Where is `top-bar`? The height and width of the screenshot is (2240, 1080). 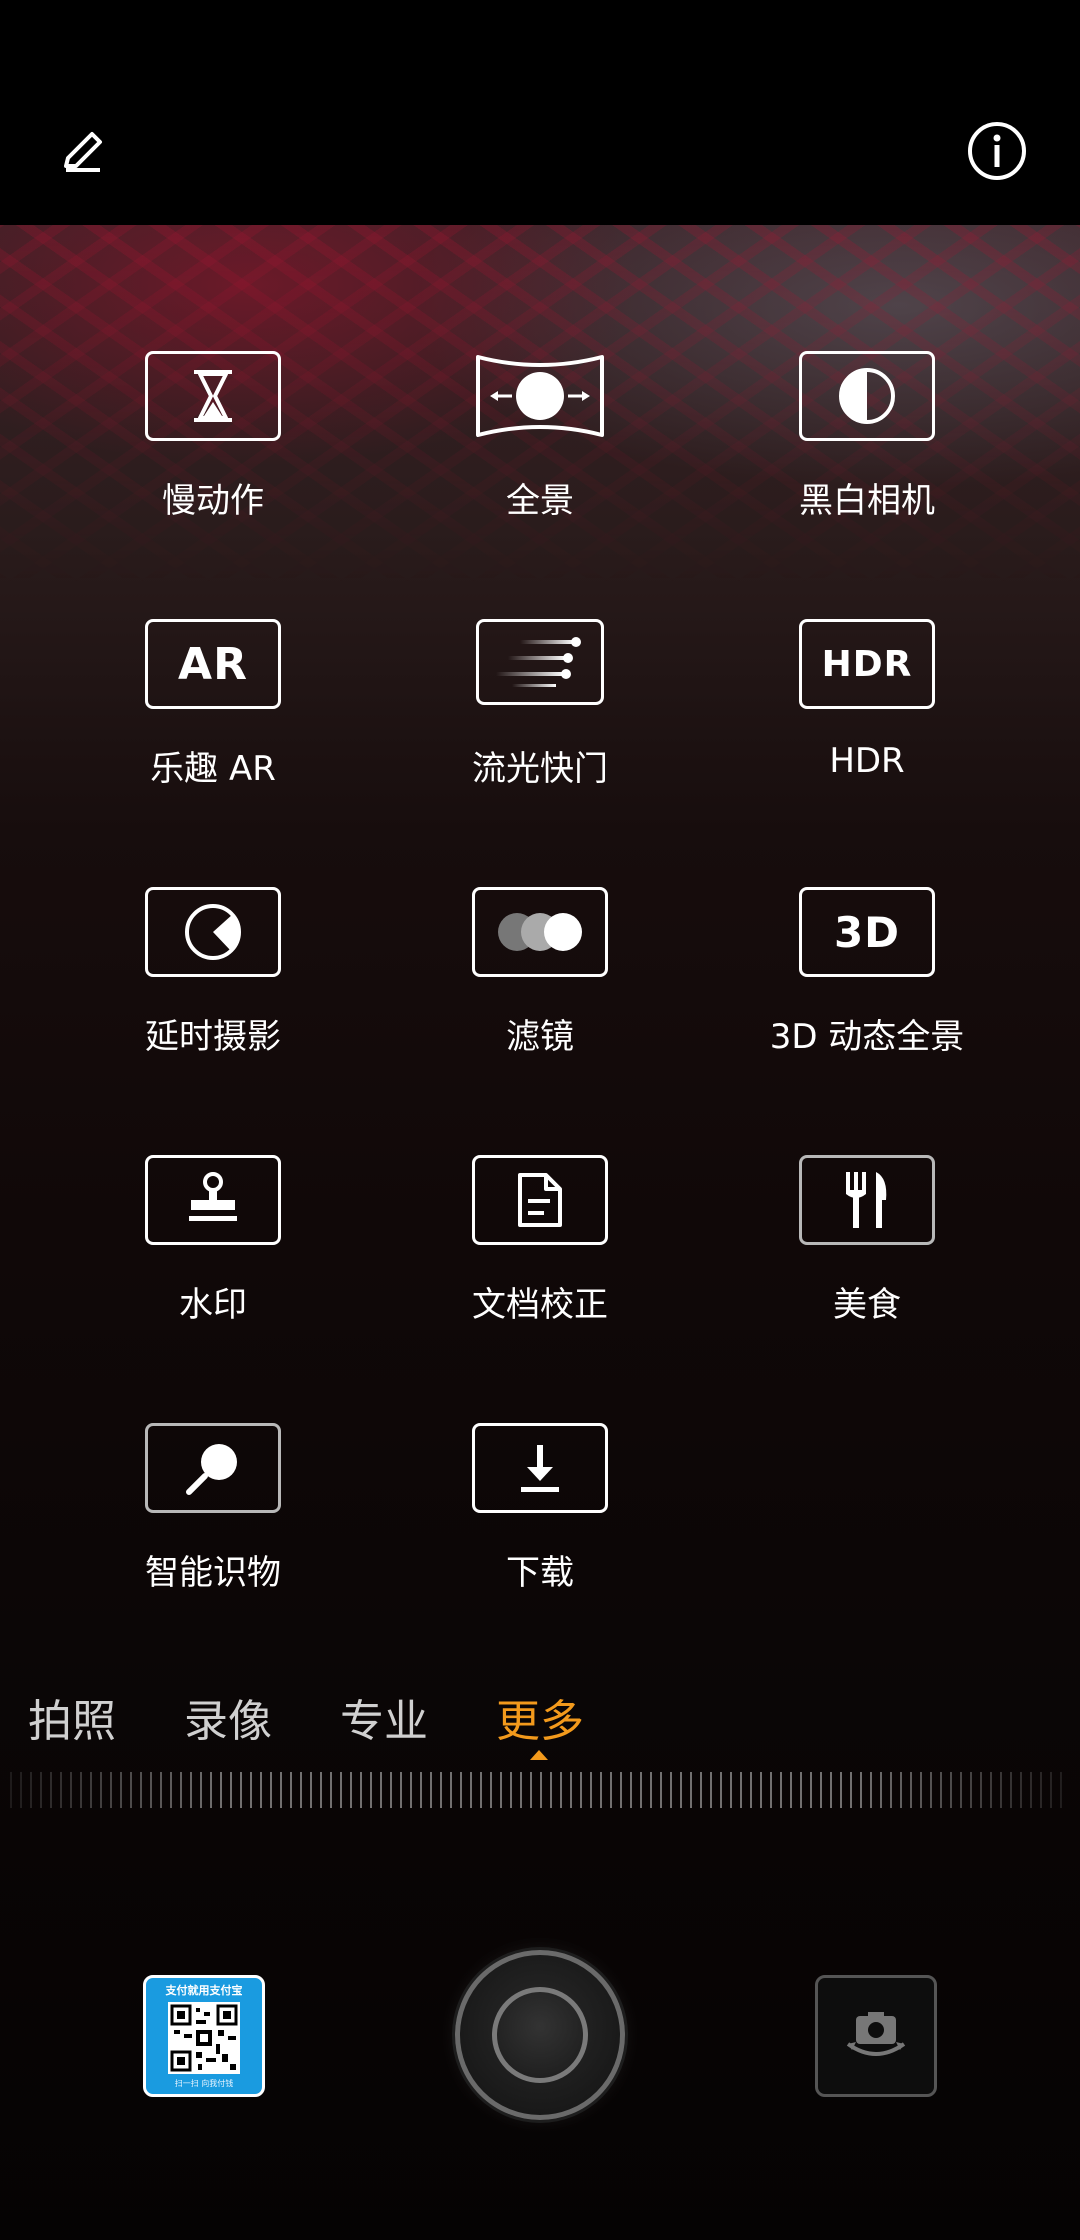 top-bar is located at coordinates (540, 112).